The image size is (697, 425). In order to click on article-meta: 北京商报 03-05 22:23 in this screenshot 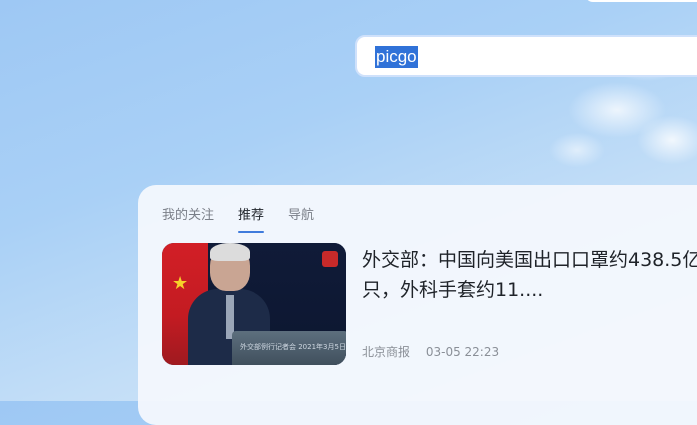, I will do `click(430, 351)`.